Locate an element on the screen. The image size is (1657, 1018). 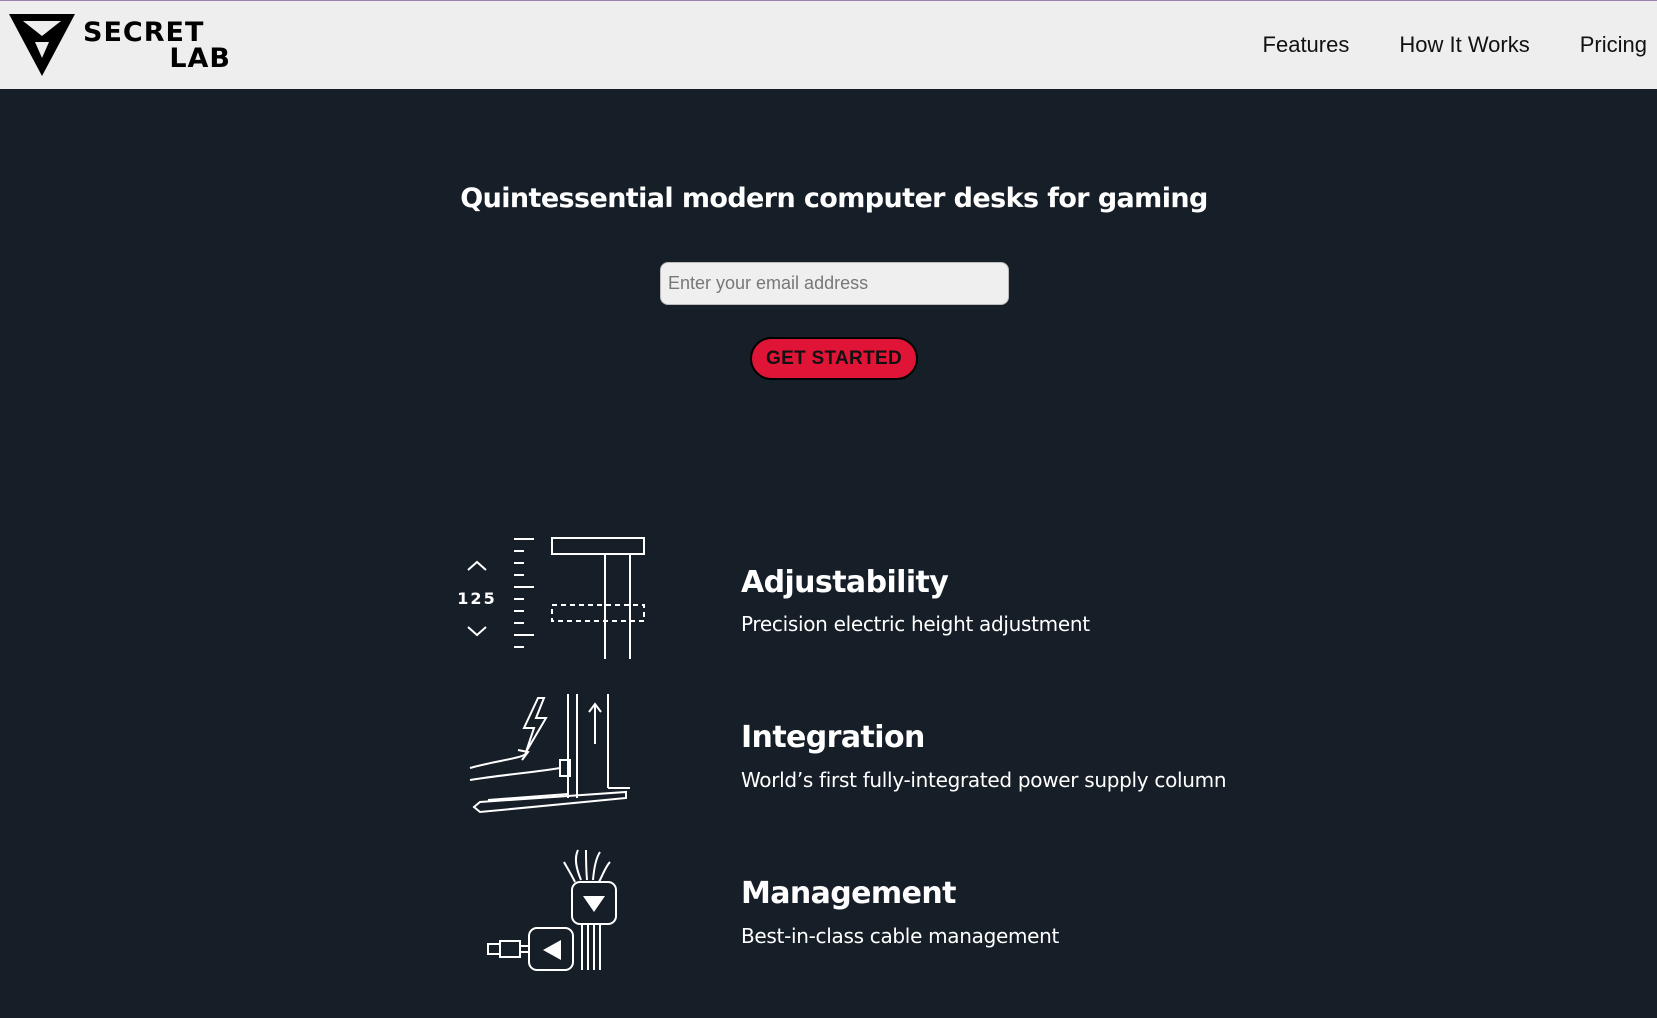
logo-mark-icon is located at coordinates (42, 45).